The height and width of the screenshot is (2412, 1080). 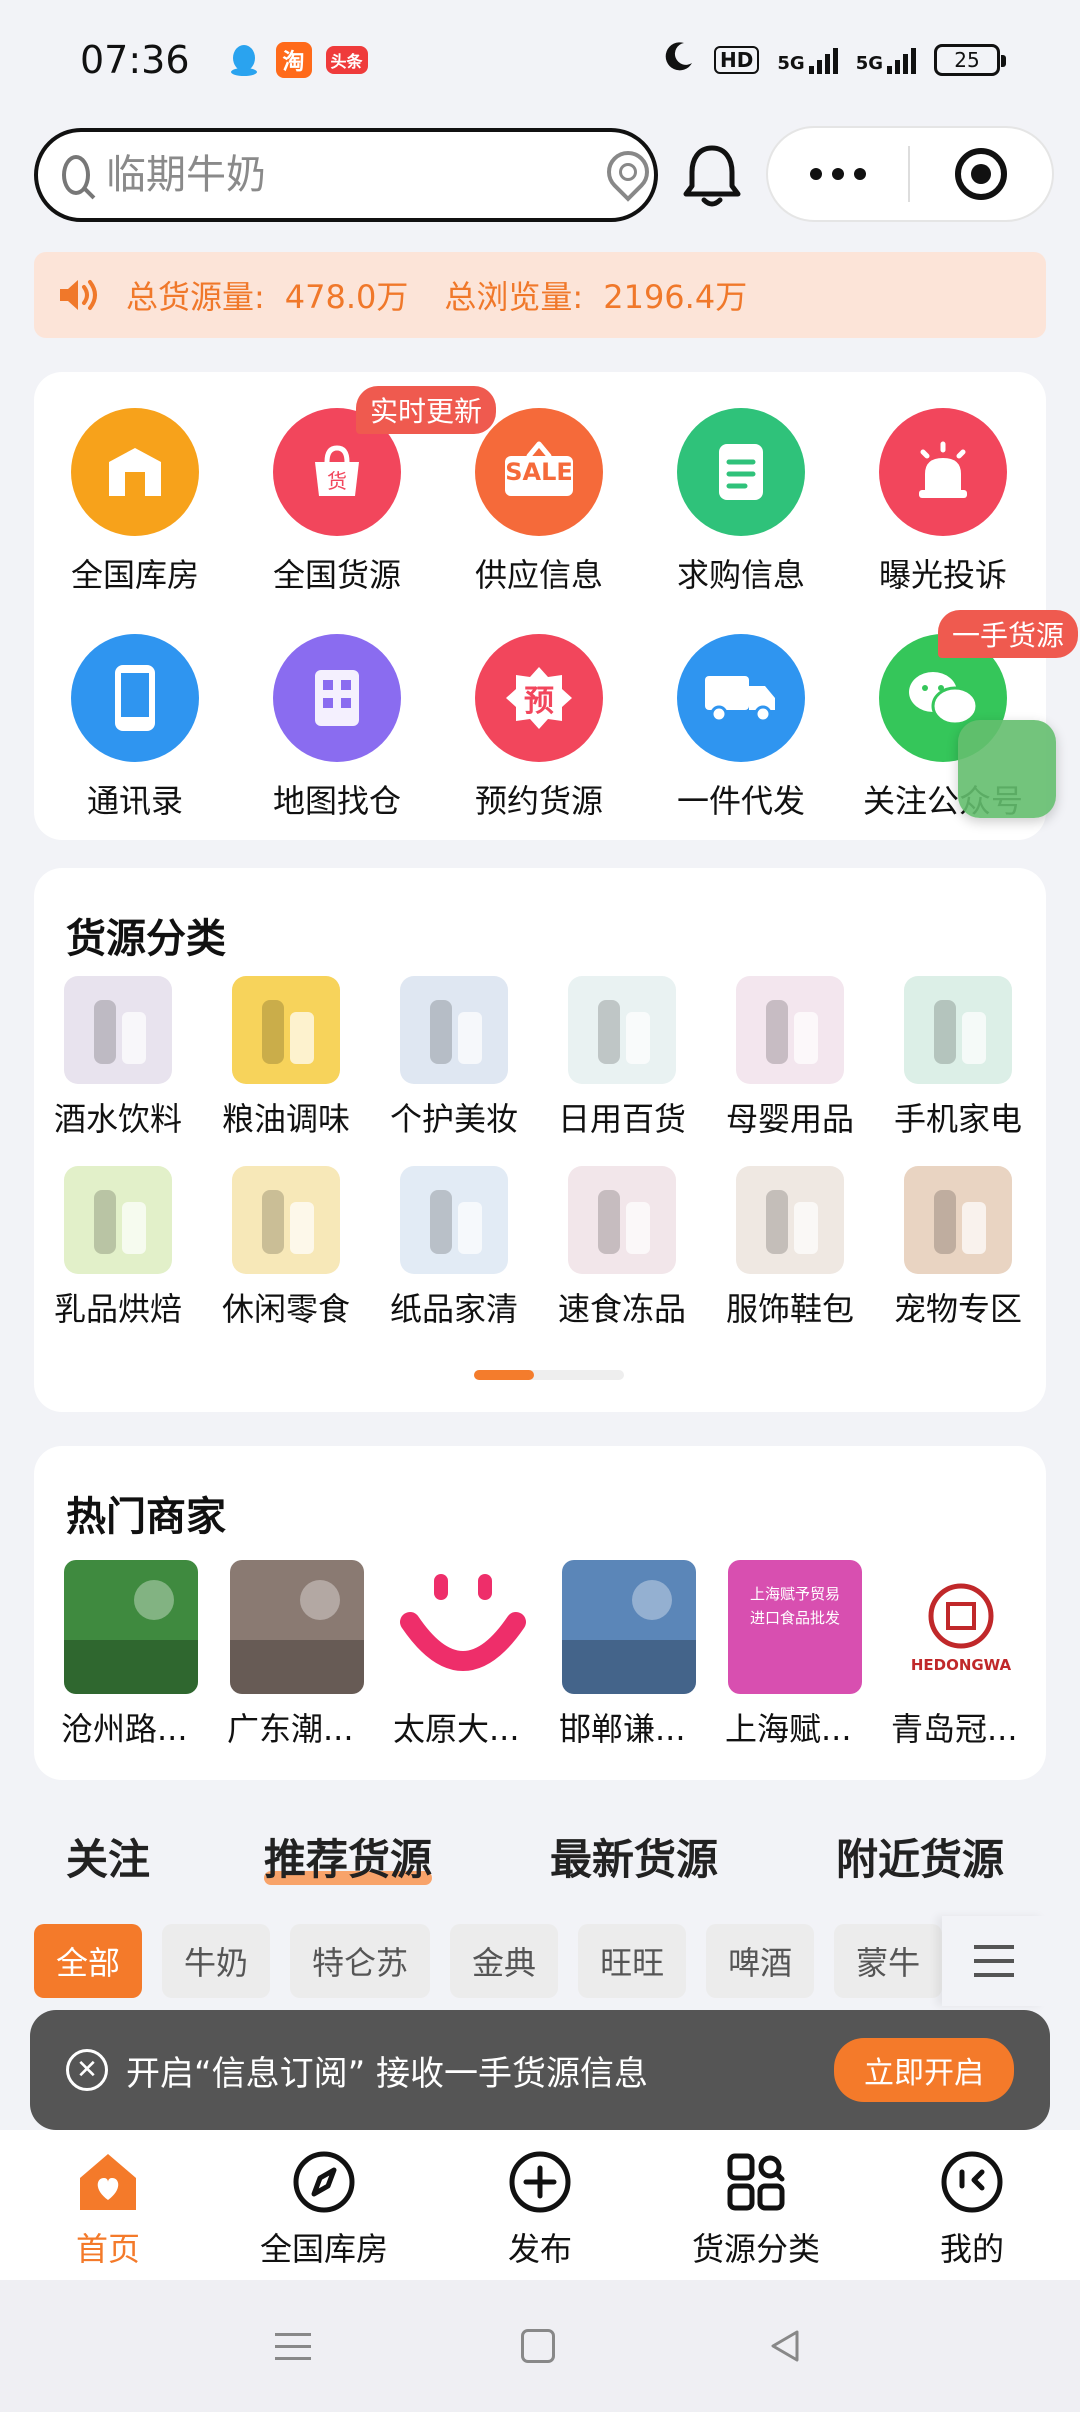 What do you see at coordinates (755, 2249) in the screenshot?
I see `nav-label: 货源分类` at bounding box center [755, 2249].